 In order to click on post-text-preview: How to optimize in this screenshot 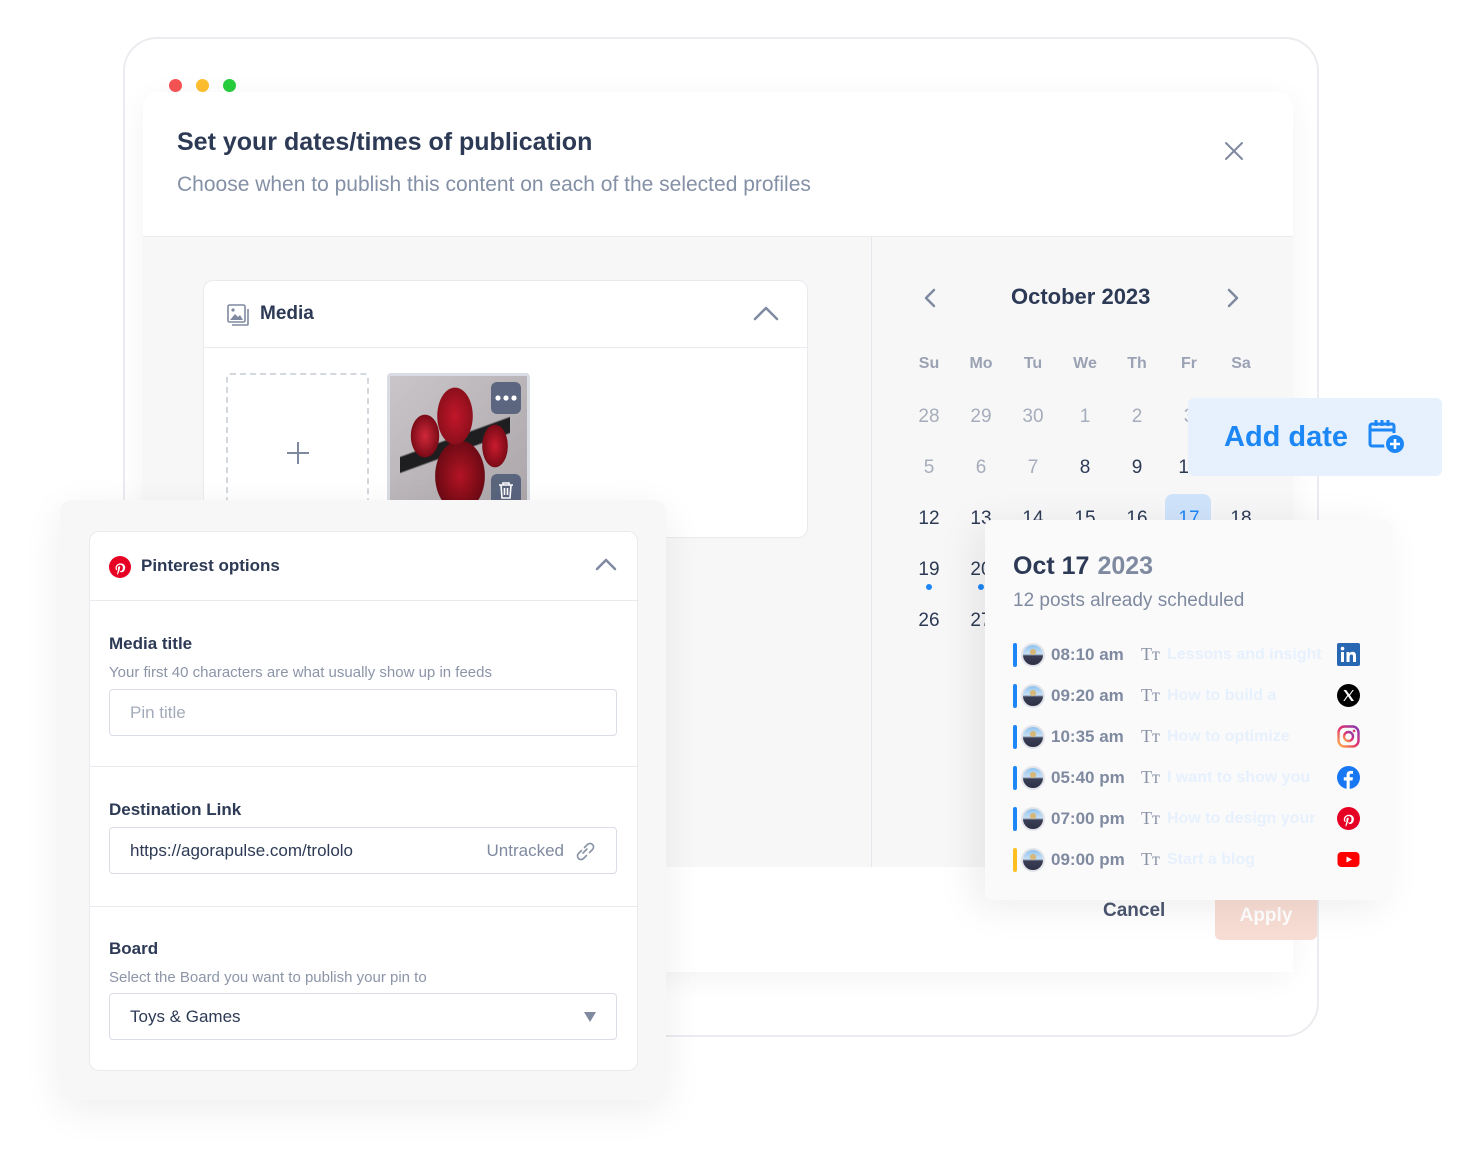, I will do `click(1228, 736)`.